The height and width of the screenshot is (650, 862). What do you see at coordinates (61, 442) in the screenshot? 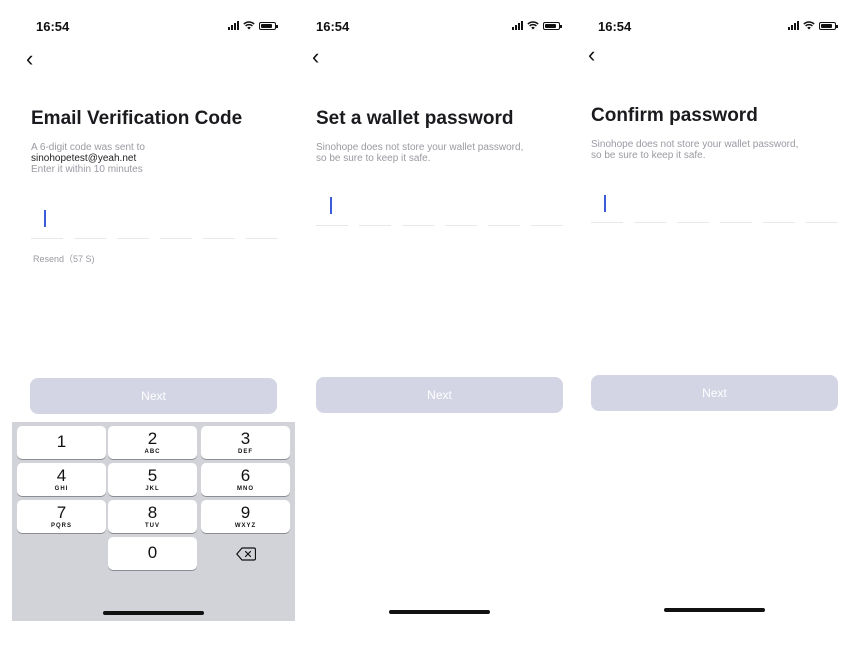
I see `key-1: 1` at bounding box center [61, 442].